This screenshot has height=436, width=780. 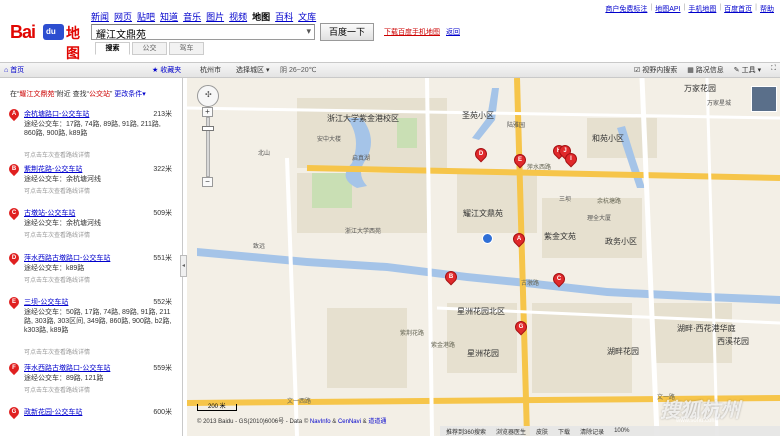 I want to click on daodaotong-link: 道道通, so click(x=377, y=422).